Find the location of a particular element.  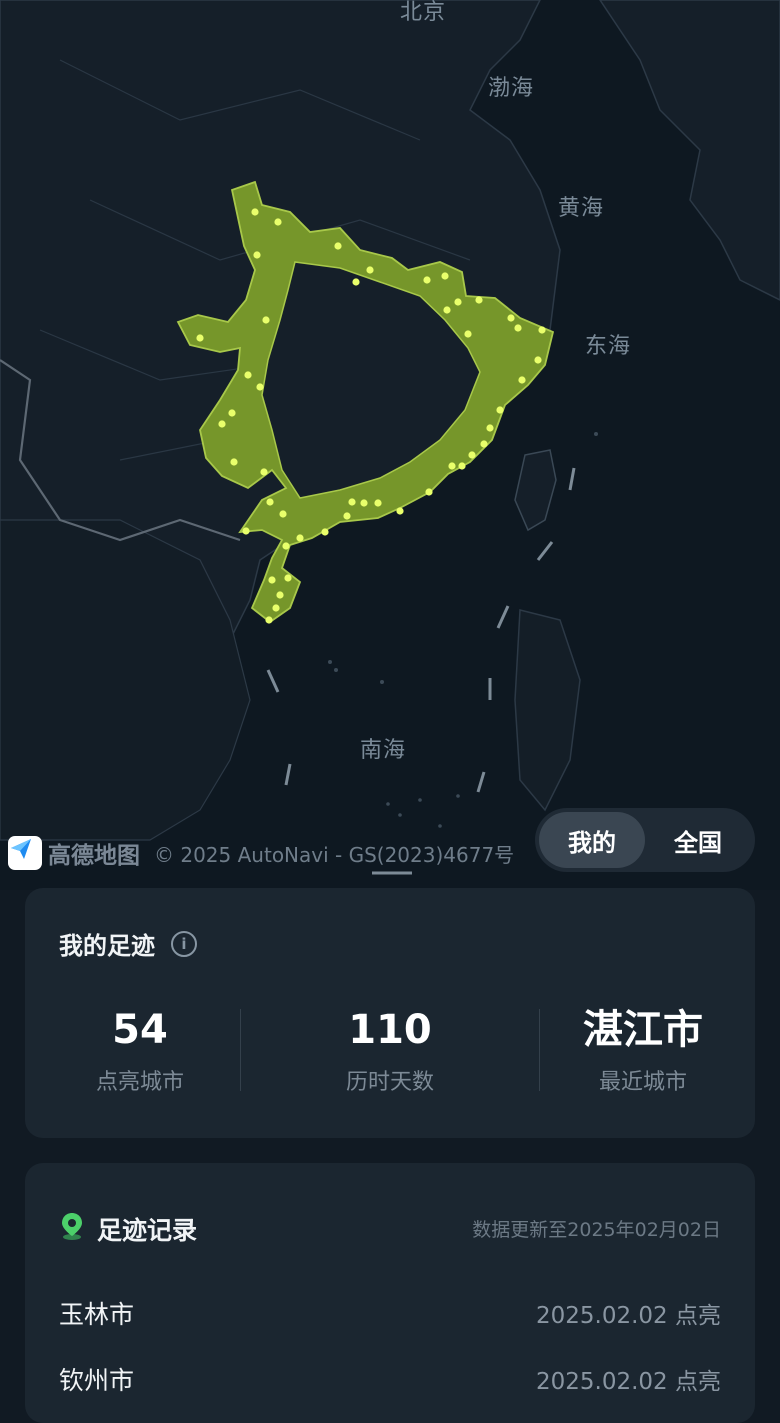

stat-divider is located at coordinates (240, 1050).